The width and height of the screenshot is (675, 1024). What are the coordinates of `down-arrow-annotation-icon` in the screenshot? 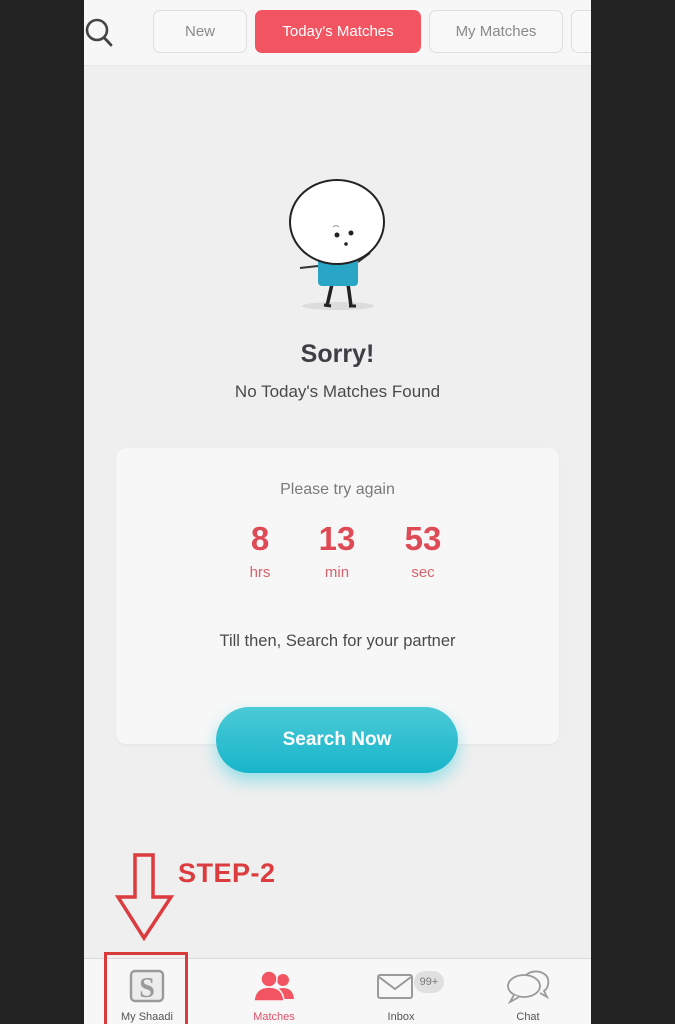 It's located at (144, 897).